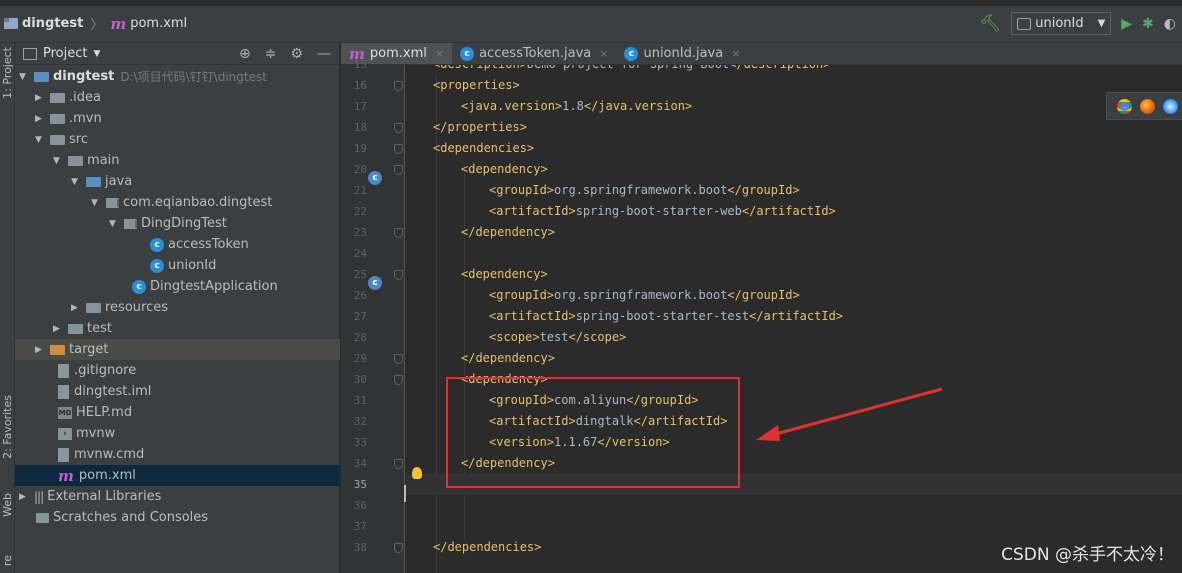 This screenshot has width=1182, height=573. What do you see at coordinates (245, 54) in the screenshot?
I see `locate-target-icon: ⊕` at bounding box center [245, 54].